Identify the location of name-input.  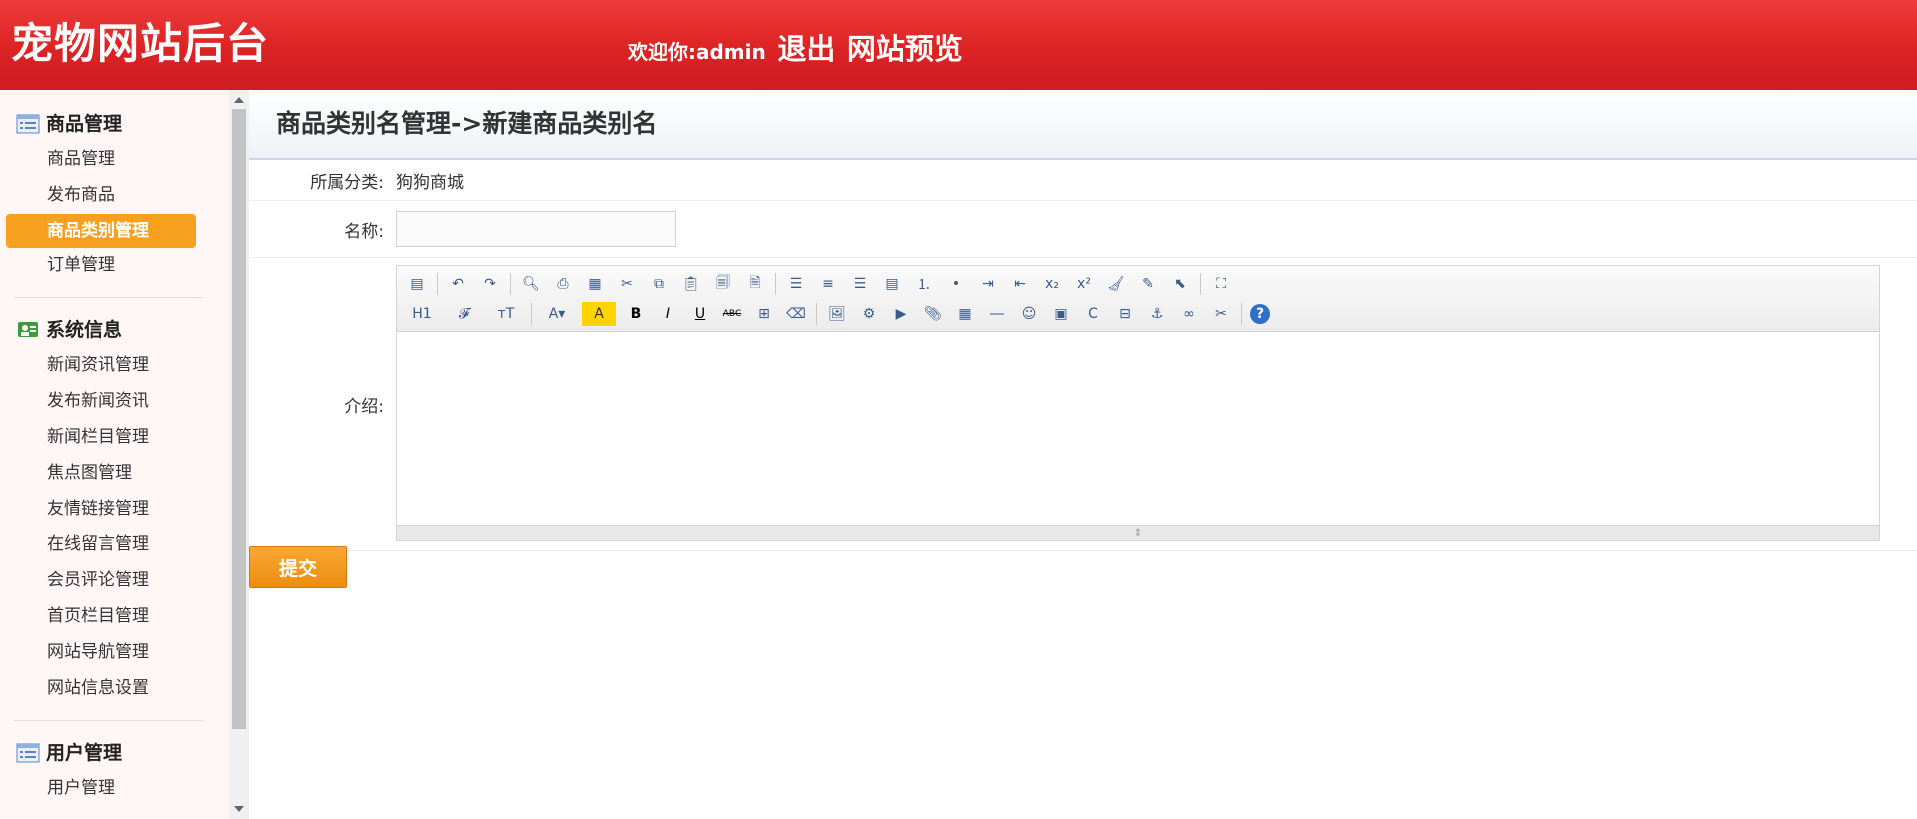
(536, 229).